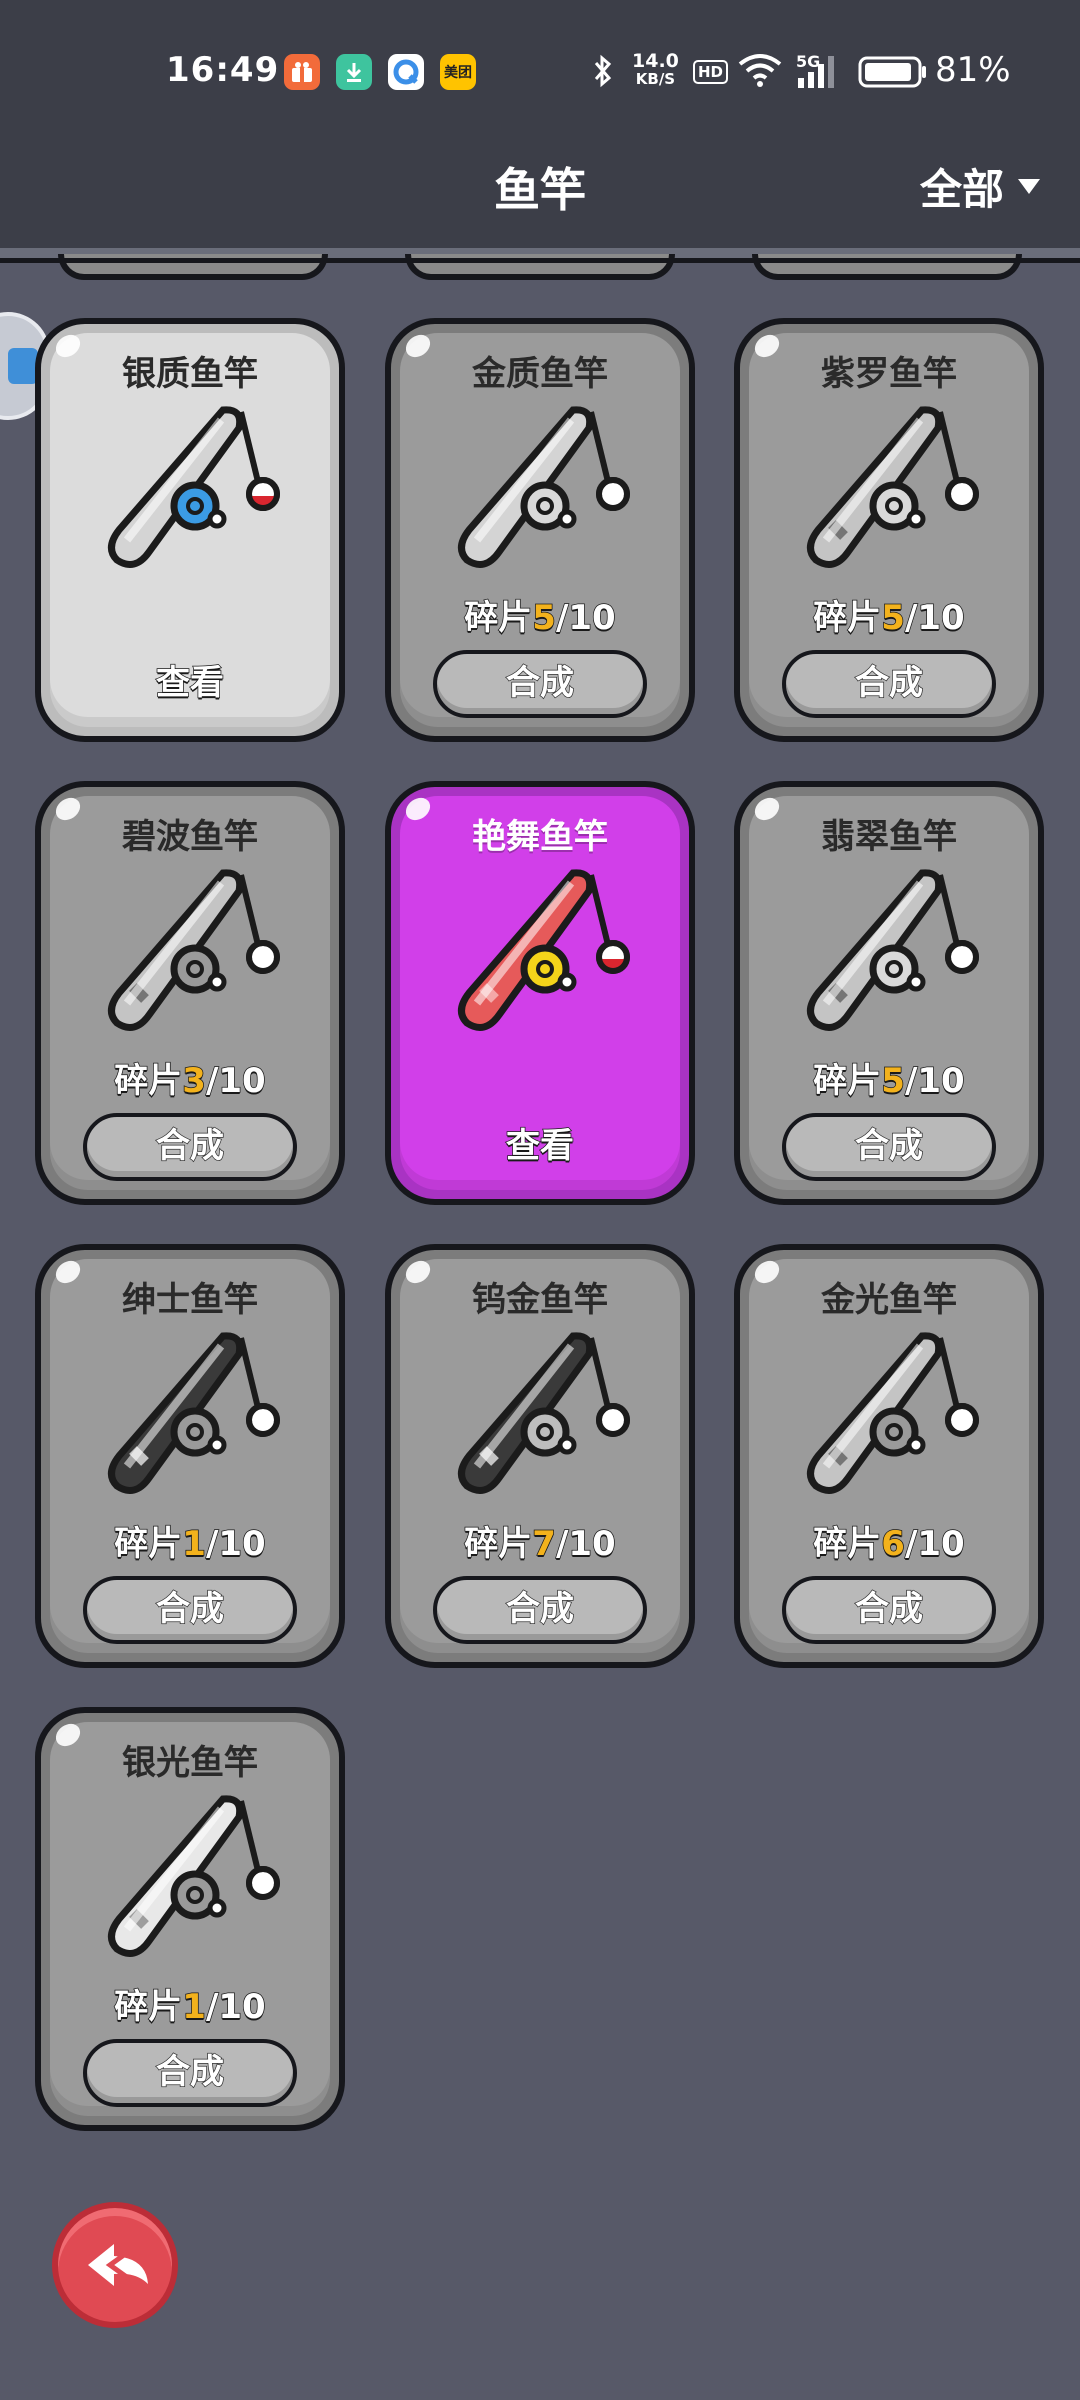 The width and height of the screenshot is (1080, 2400). I want to click on rod-card: 金光鱼竿 碎片6/10 合成, so click(889, 1456).